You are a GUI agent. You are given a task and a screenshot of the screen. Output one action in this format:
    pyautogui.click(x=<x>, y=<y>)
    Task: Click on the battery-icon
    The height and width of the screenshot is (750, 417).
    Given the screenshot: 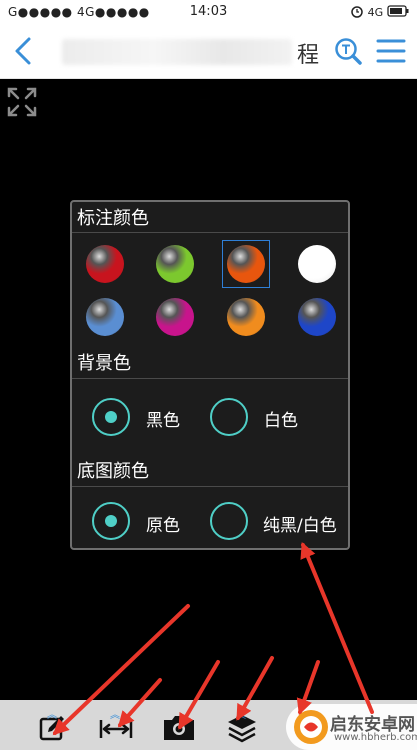 What is the action you would take?
    pyautogui.click(x=398, y=11)
    